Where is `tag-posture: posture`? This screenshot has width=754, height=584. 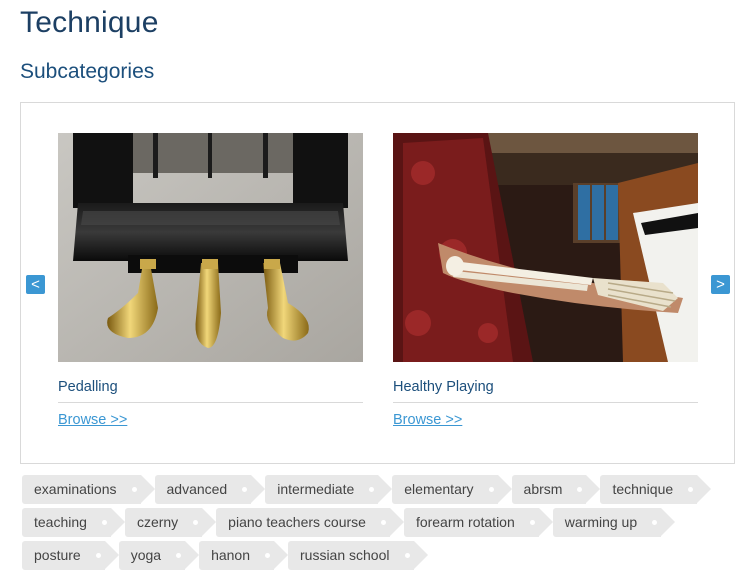 tag-posture: posture is located at coordinates (70, 555).